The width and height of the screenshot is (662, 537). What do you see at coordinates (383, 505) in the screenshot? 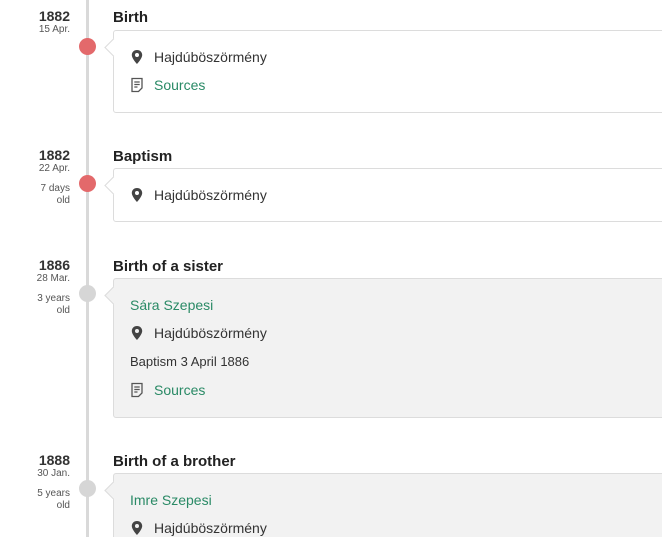
I see `event-card: Imre Szepesi Hajdúböszörmény` at bounding box center [383, 505].